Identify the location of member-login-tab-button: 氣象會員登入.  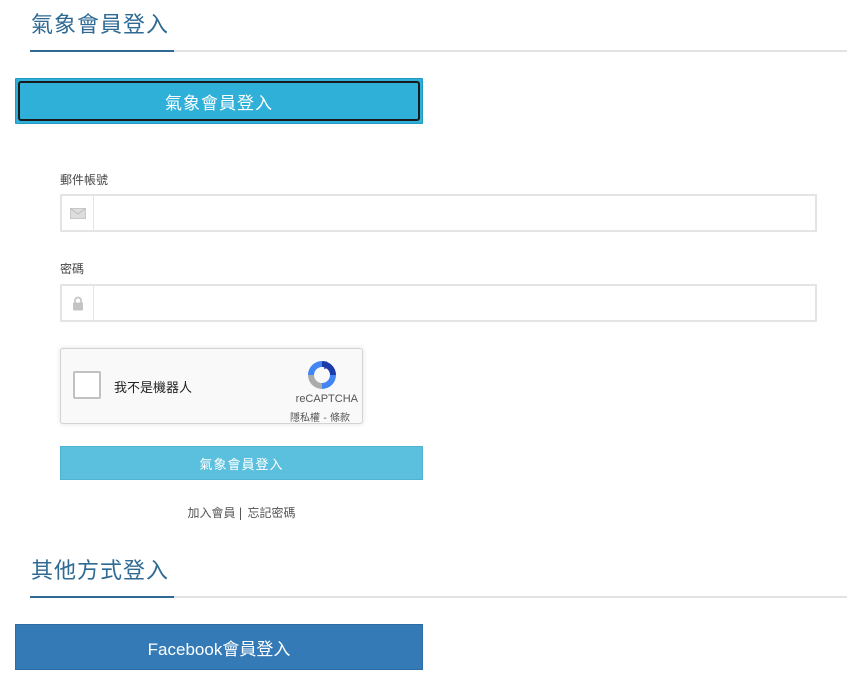
(219, 101).